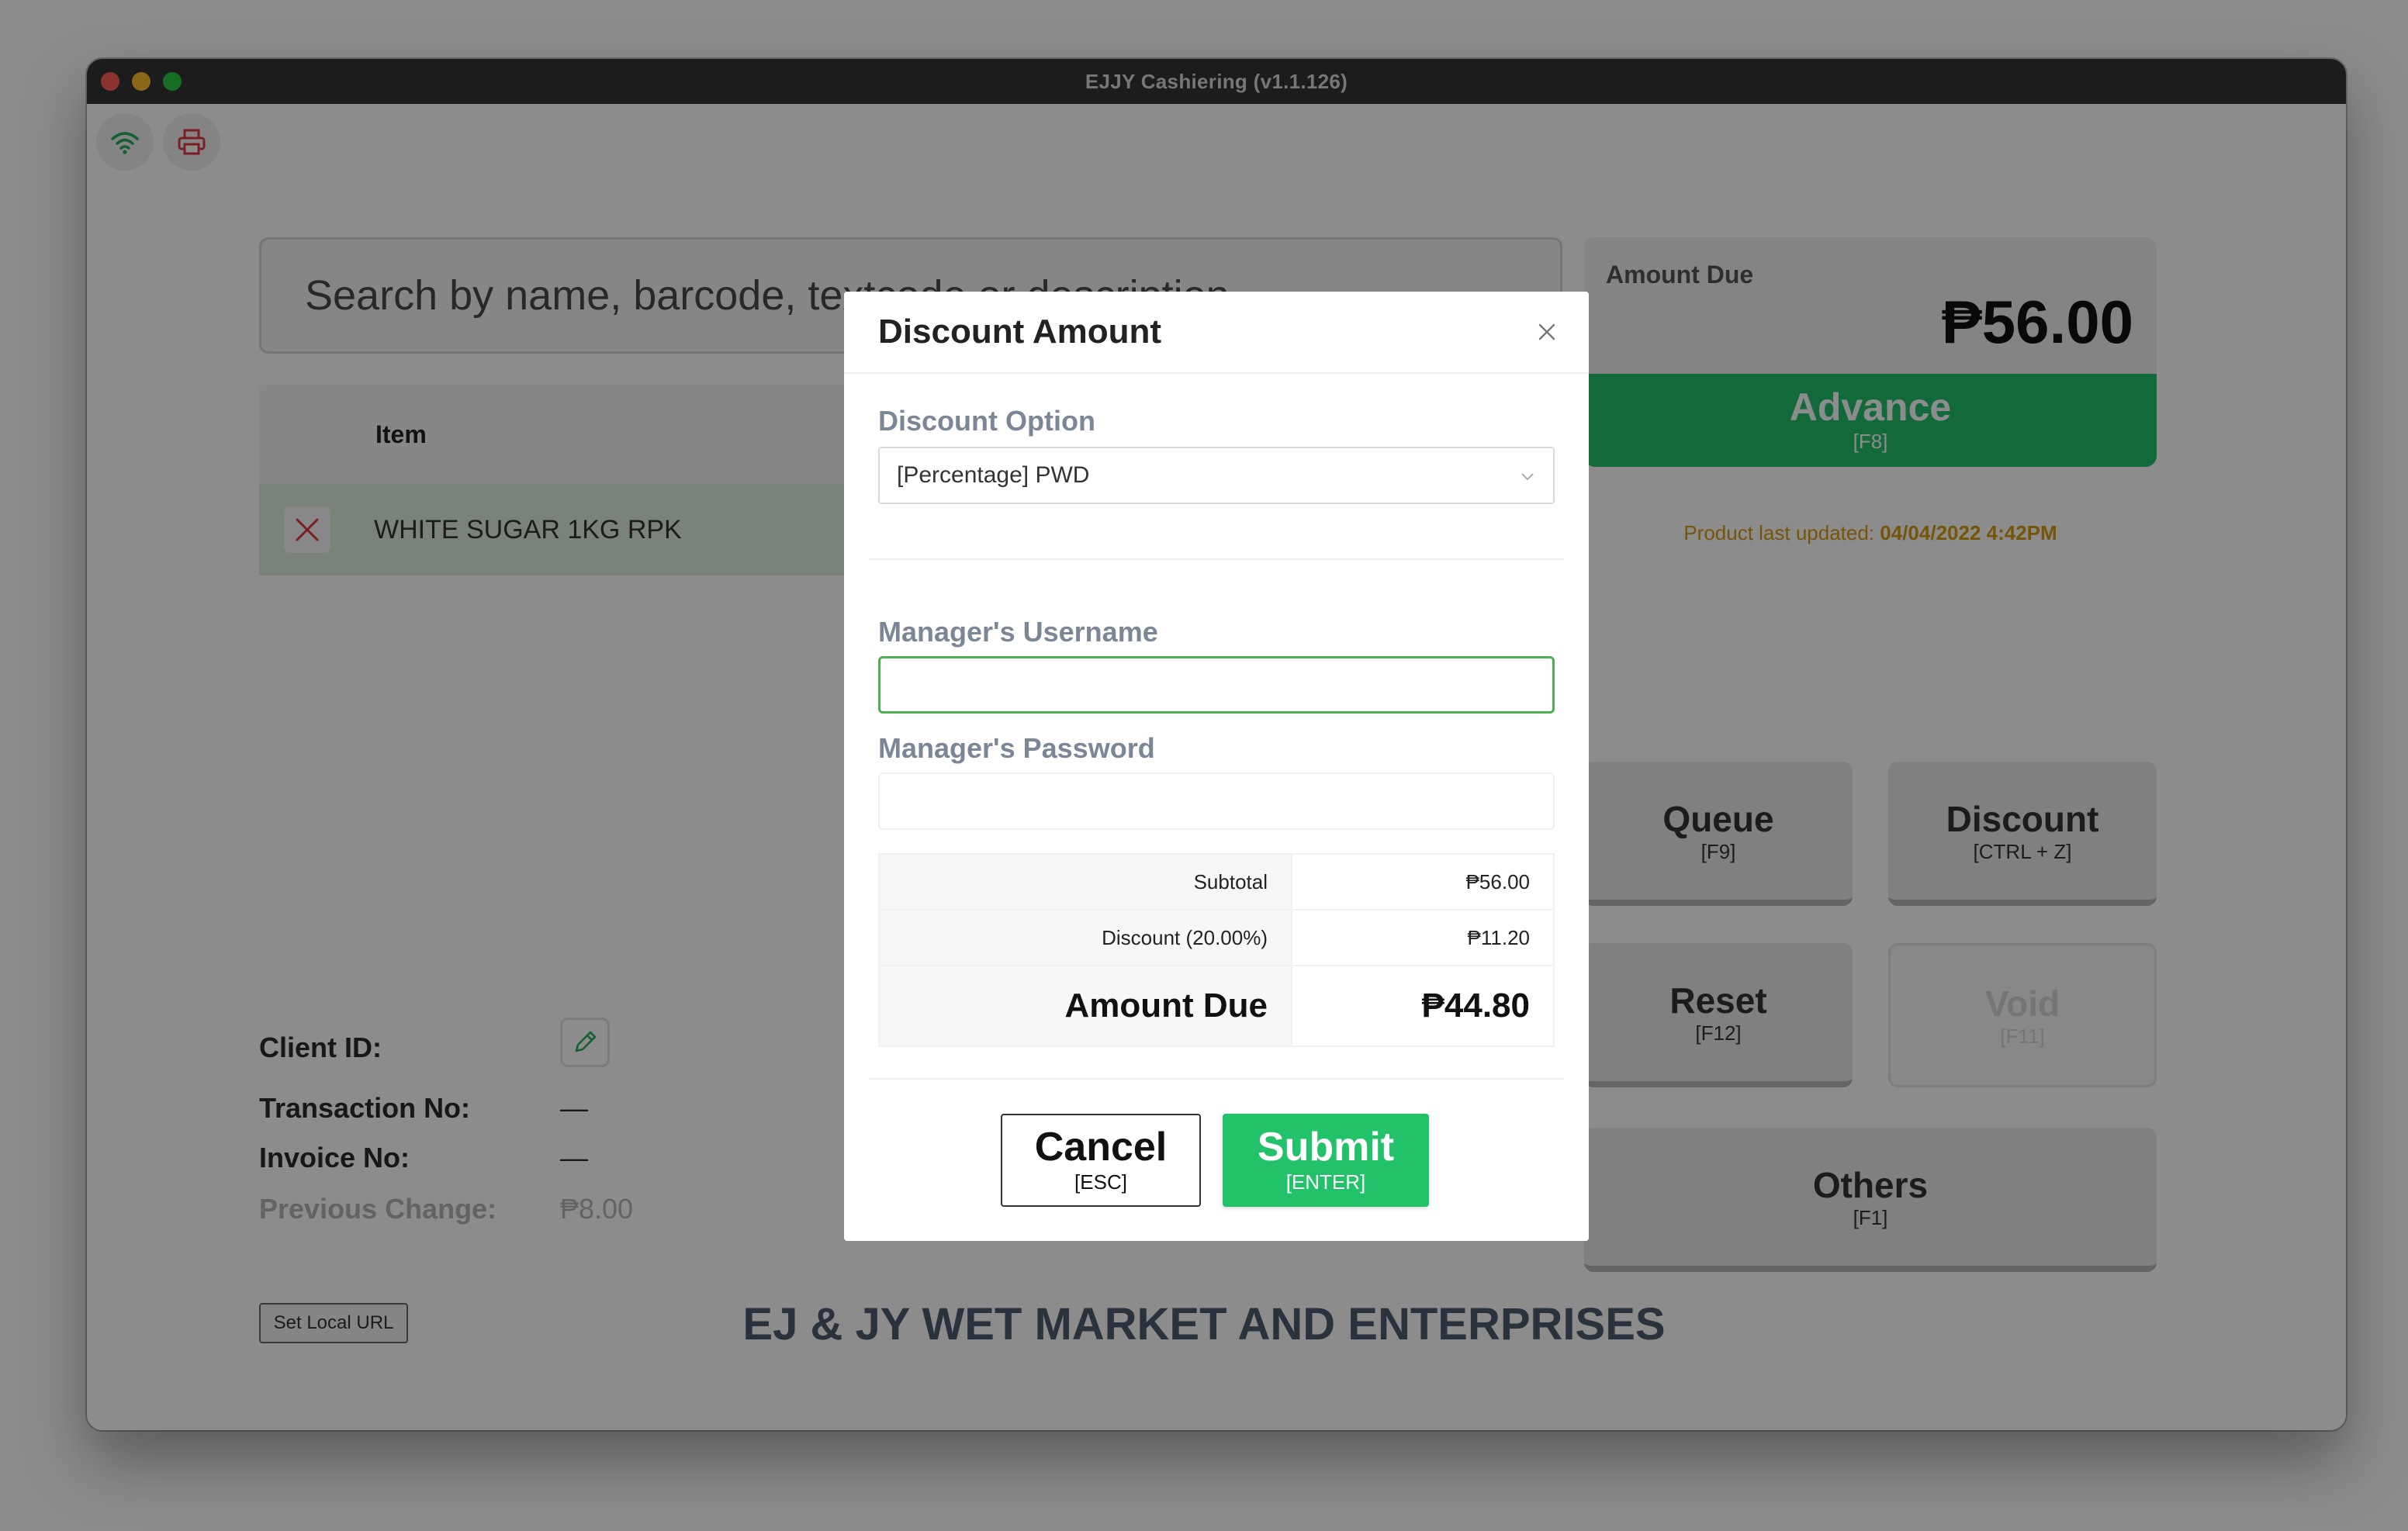 This screenshot has height=1531, width=2408. I want to click on table-row: Amount Due ₱44.80, so click(1216, 1006).